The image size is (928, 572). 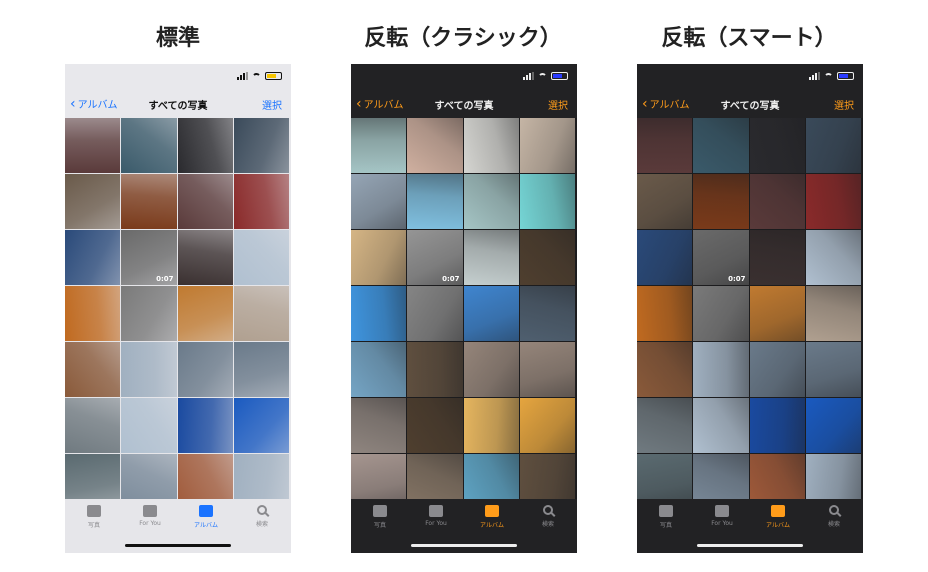 I want to click on status-bar, so click(x=178, y=77).